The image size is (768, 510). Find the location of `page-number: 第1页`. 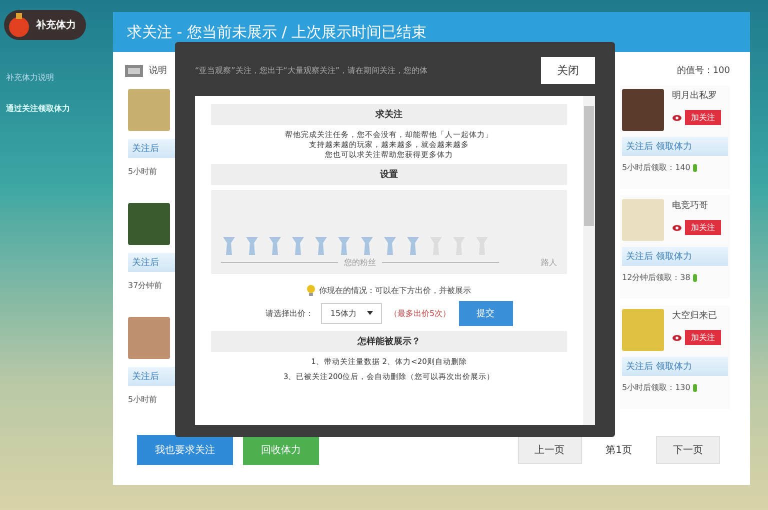

page-number: 第1页 is located at coordinates (618, 450).